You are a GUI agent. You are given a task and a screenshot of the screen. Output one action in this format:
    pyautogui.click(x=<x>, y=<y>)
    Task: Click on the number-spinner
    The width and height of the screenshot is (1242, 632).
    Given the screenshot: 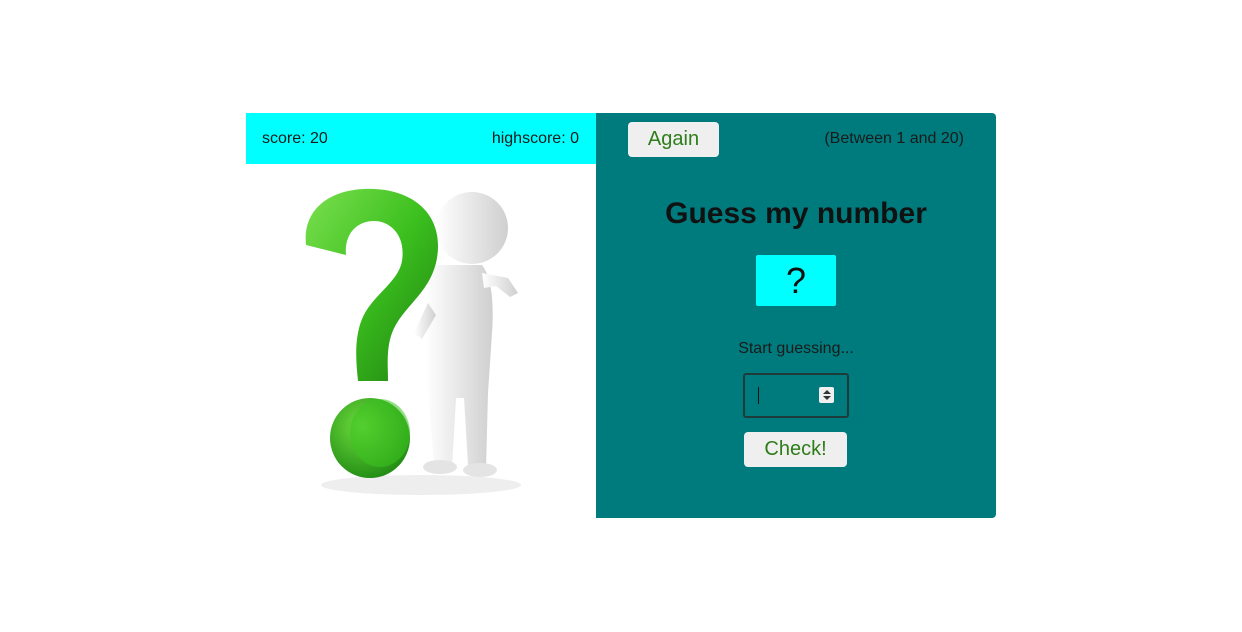 What is the action you would take?
    pyautogui.click(x=826, y=395)
    